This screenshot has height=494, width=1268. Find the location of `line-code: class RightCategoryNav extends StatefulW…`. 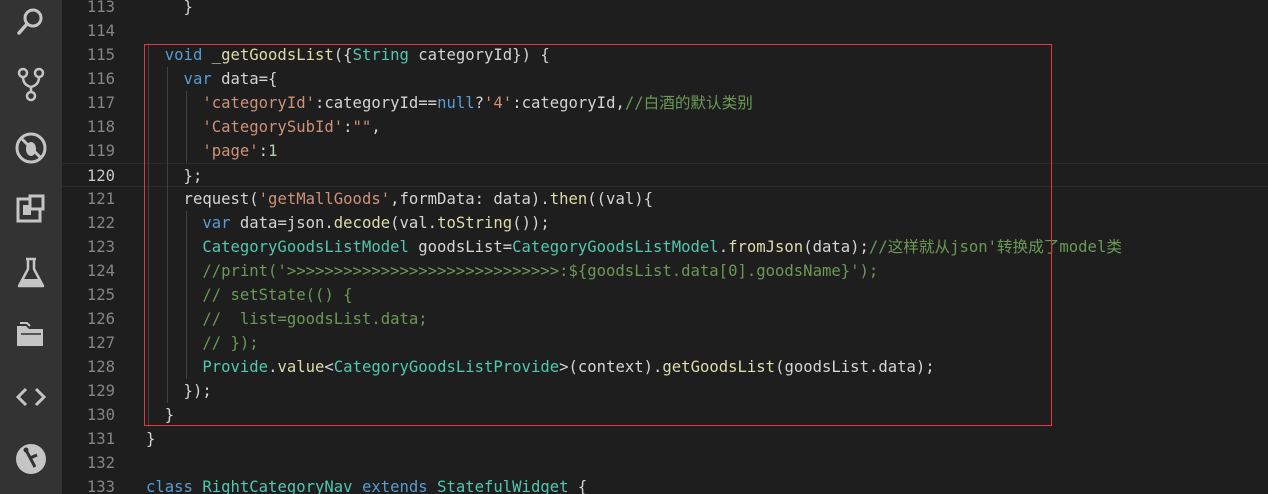

line-code: class RightCategoryNav extends StatefulW… is located at coordinates (366, 484).